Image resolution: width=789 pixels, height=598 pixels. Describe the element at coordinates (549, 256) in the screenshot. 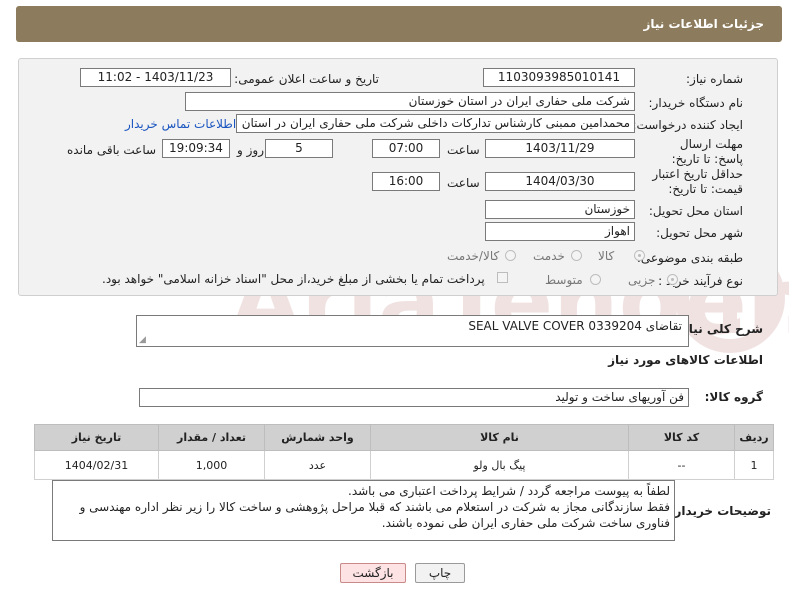

I see `category-option-service: خدمت` at that location.